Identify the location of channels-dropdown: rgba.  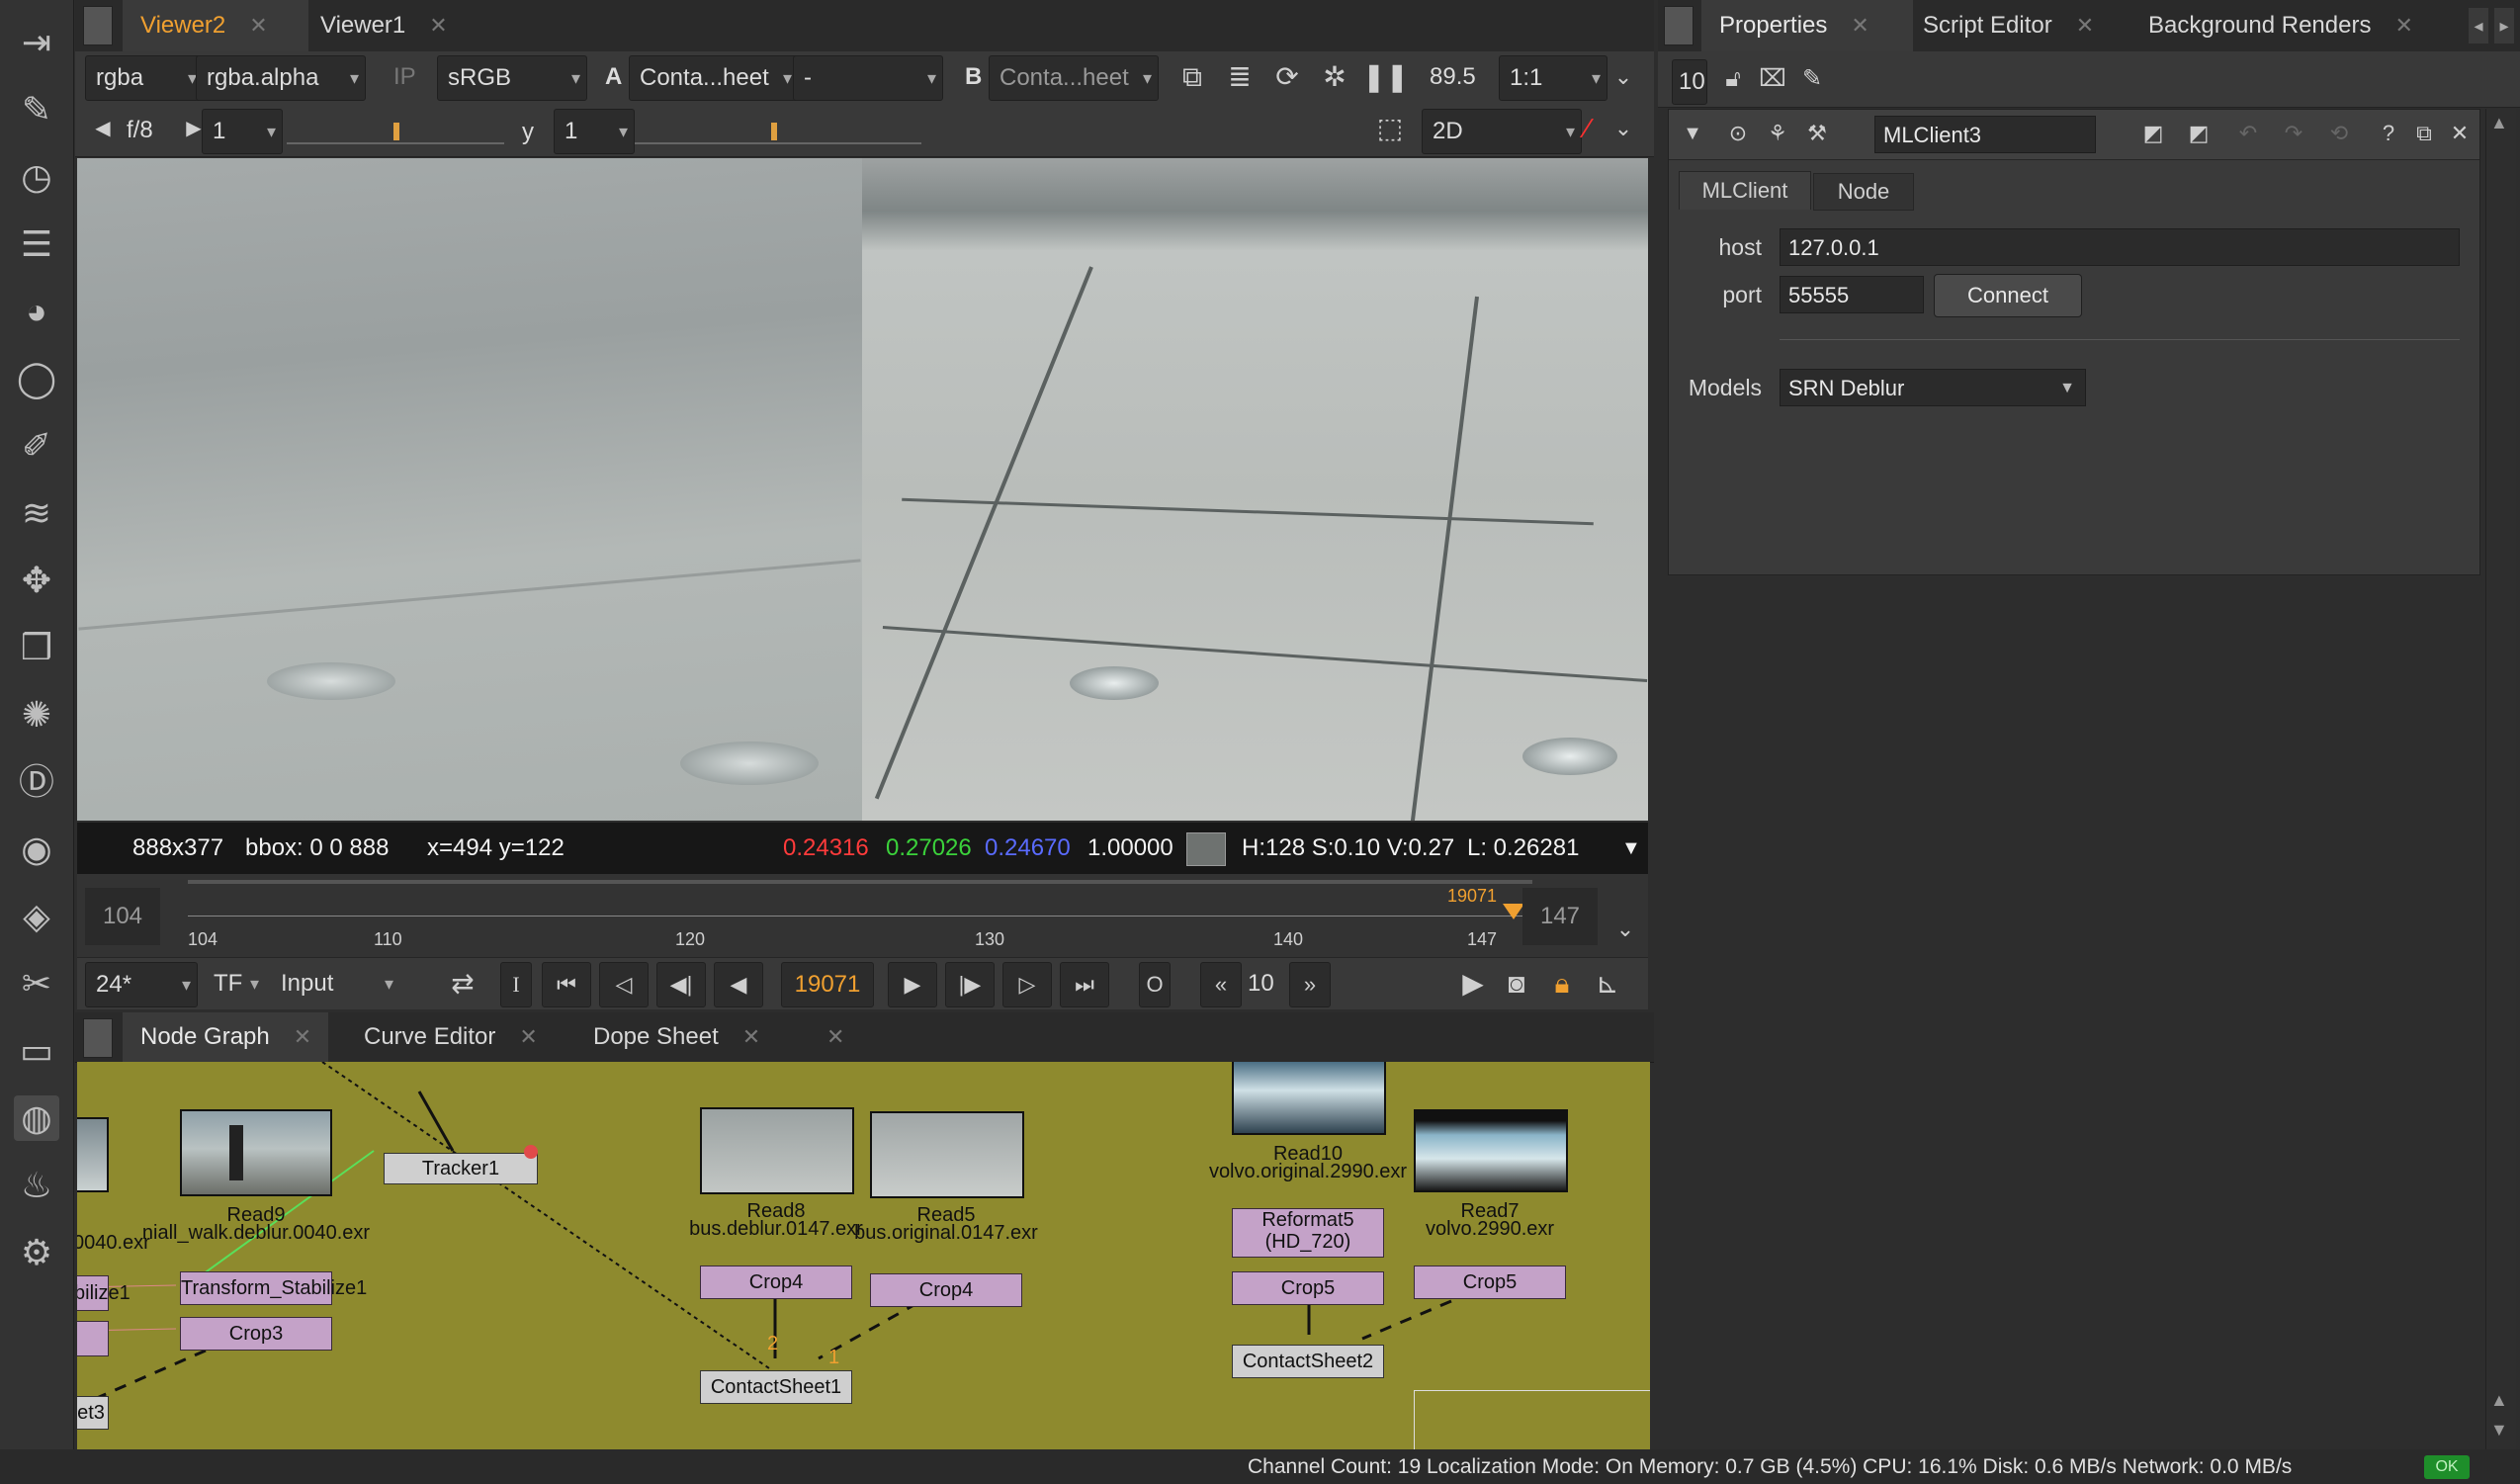
(144, 78).